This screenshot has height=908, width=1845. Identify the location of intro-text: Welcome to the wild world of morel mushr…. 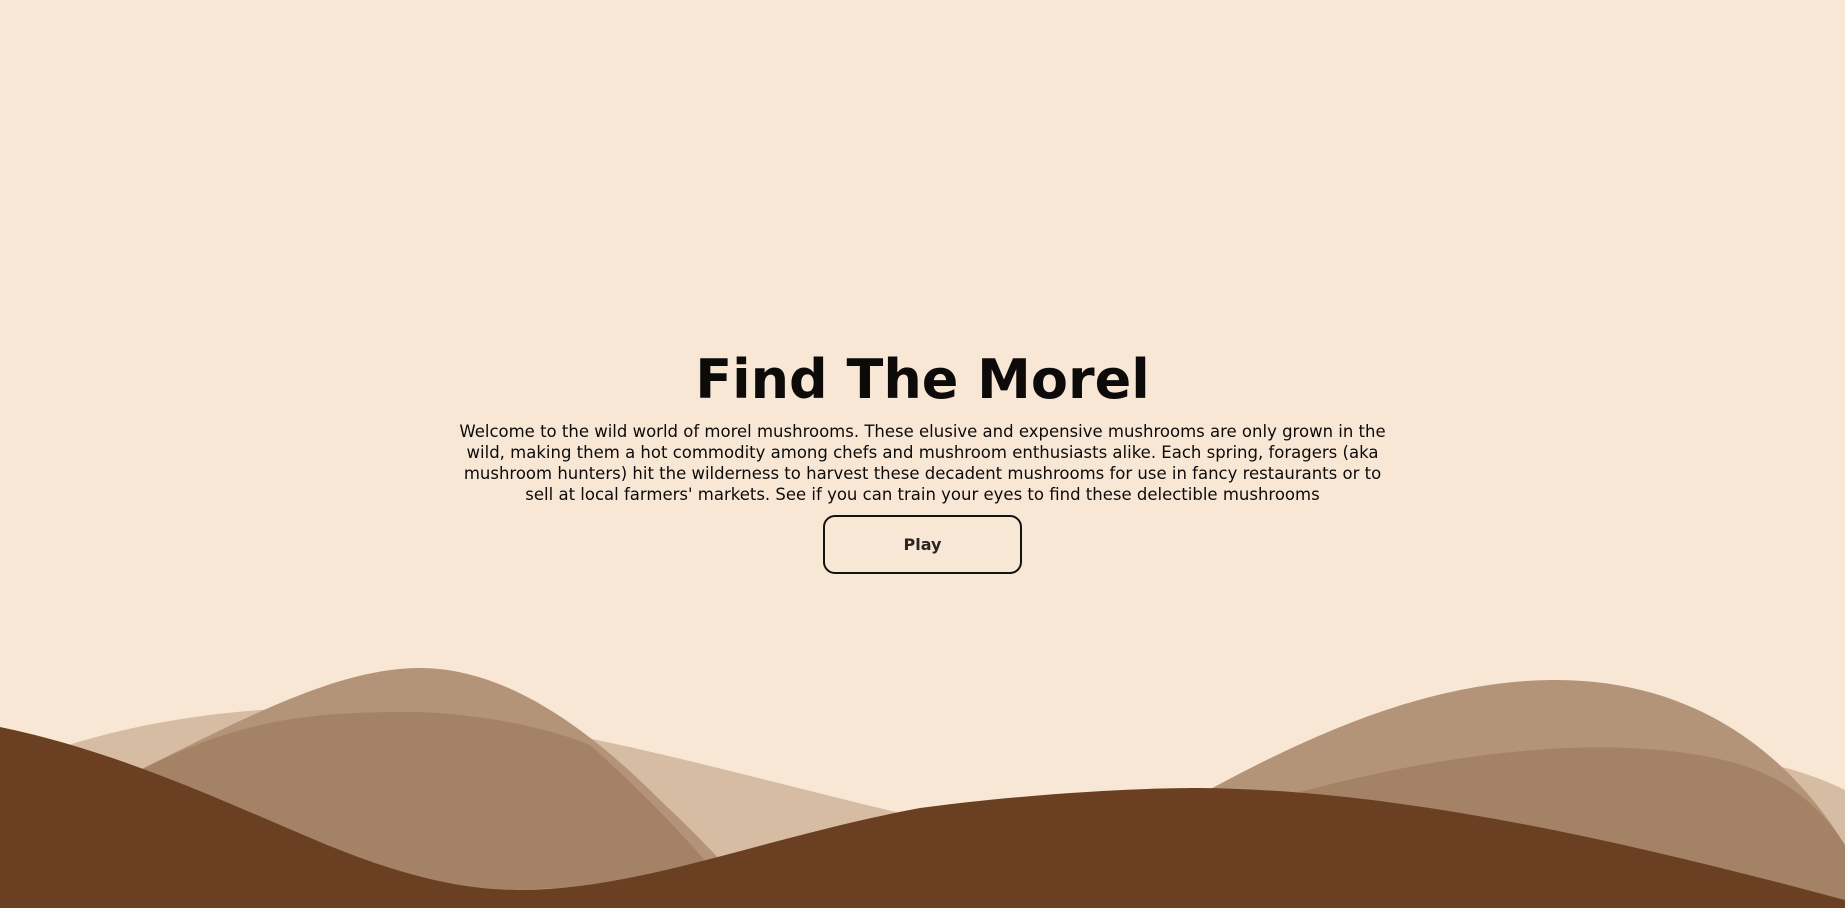
(922, 463).